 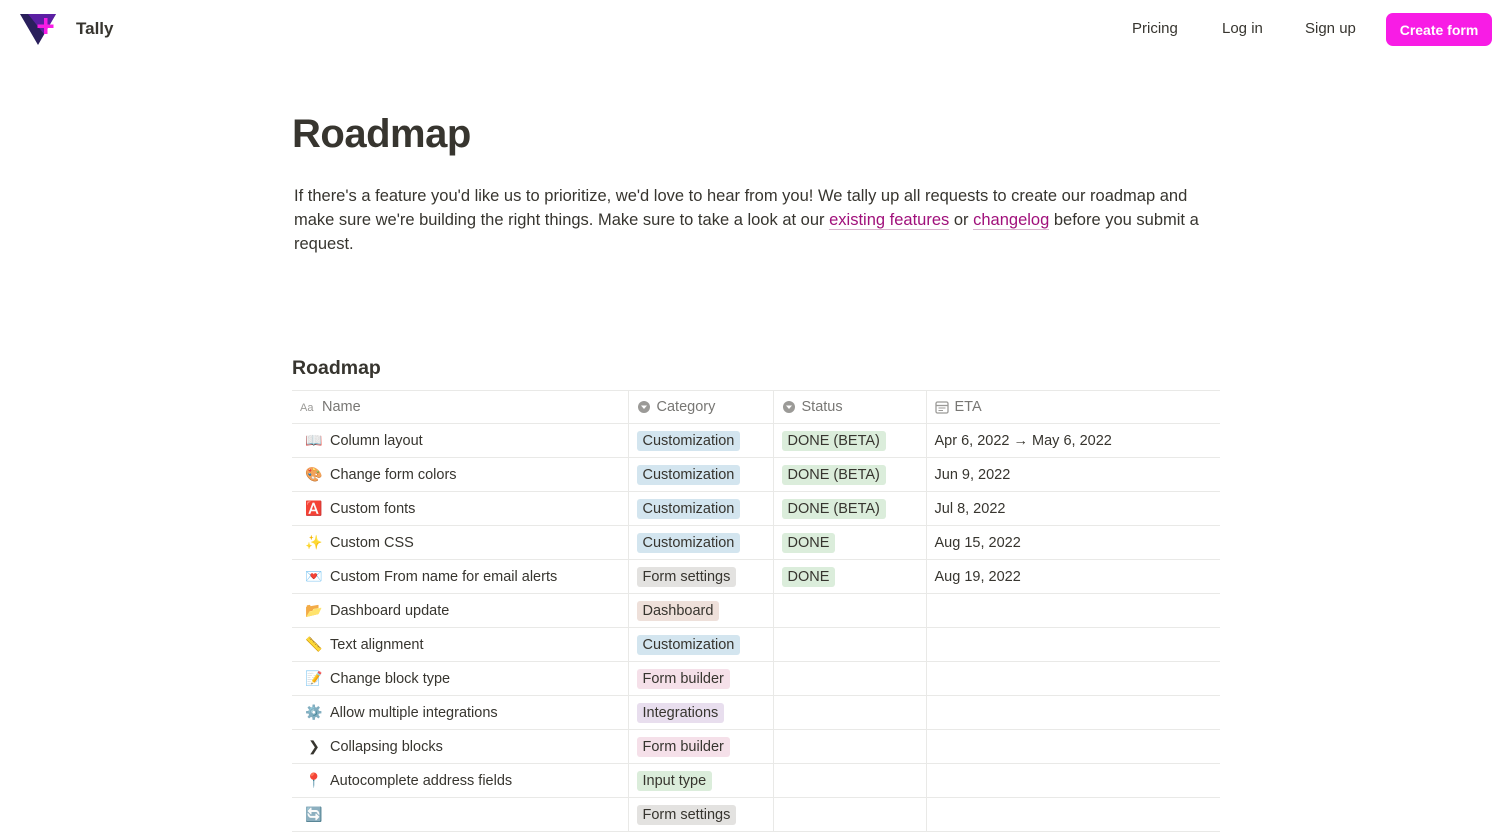 What do you see at coordinates (460, 746) in the screenshot?
I see `cell-name: ❯ Collapsing blocks` at bounding box center [460, 746].